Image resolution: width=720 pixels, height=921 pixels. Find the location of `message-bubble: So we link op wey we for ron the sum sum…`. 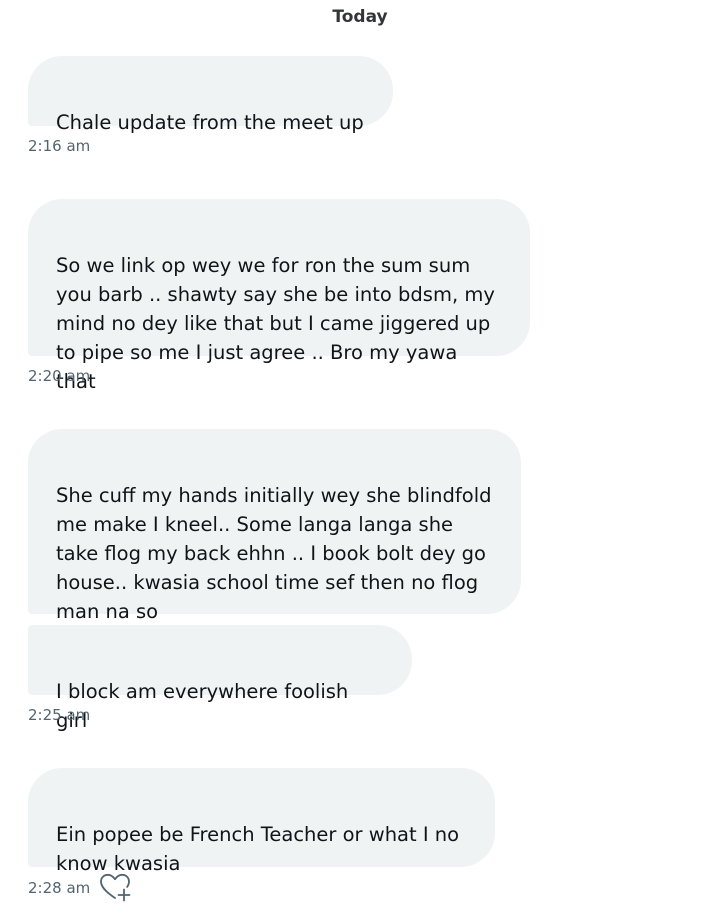

message-bubble: So we link op wey we for ron the sum sum… is located at coordinates (279, 296).